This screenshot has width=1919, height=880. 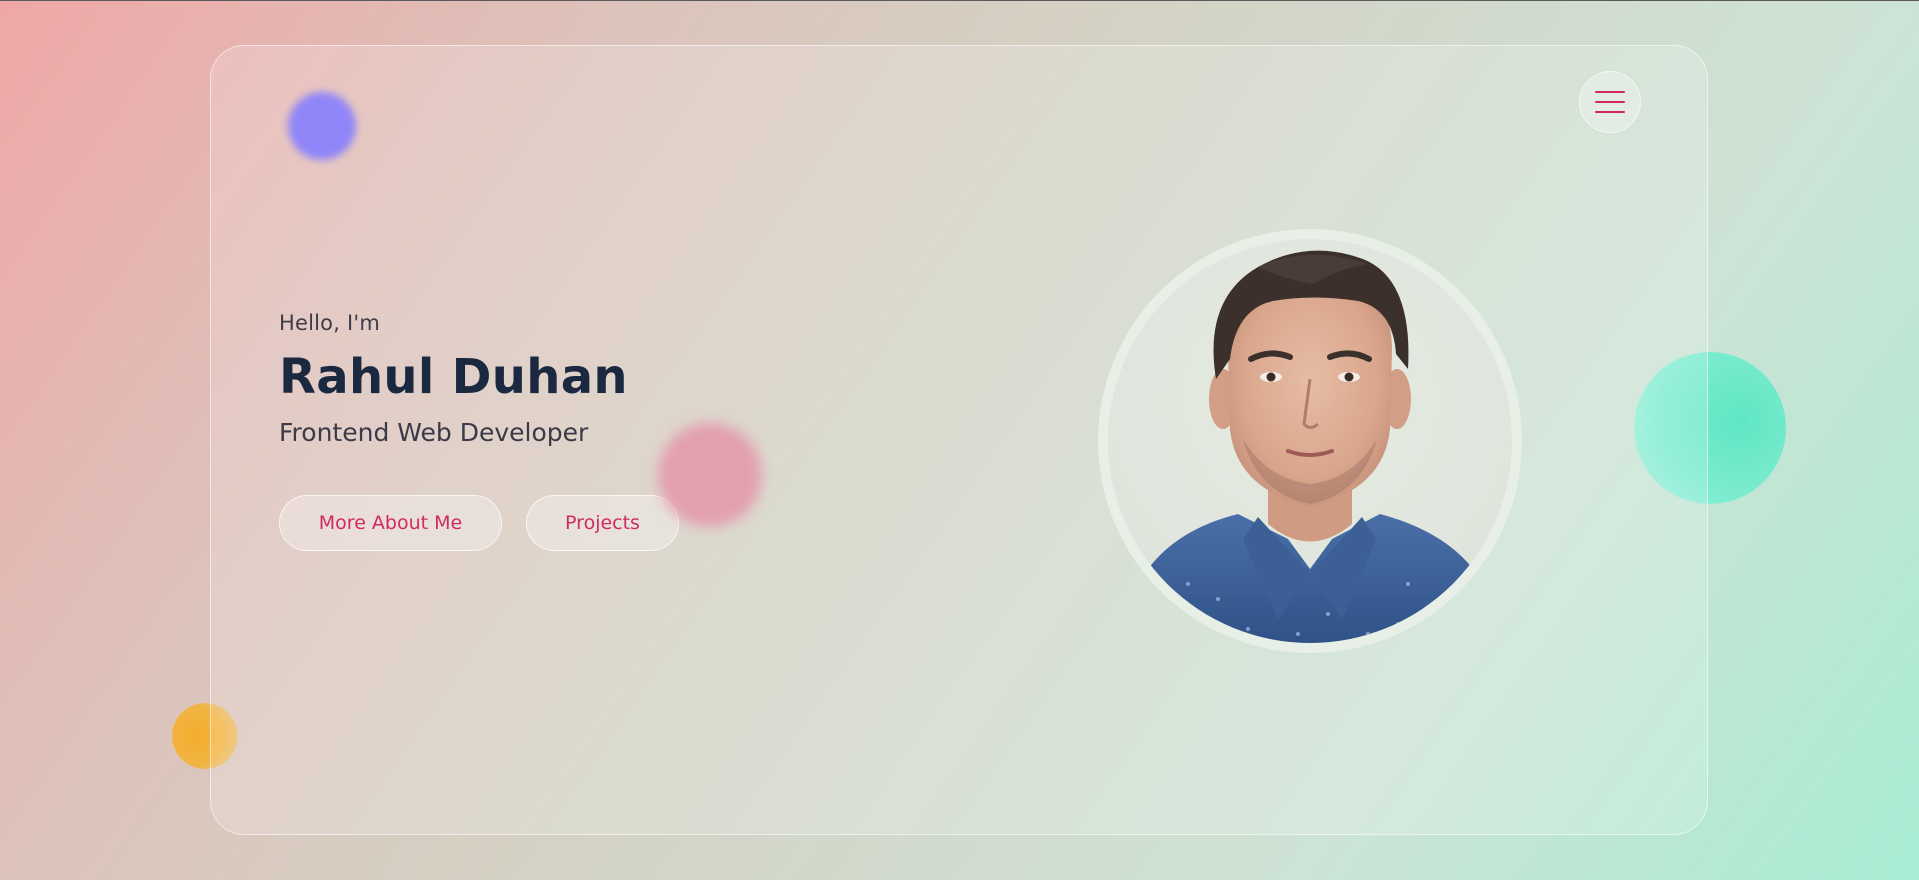 What do you see at coordinates (390, 523) in the screenshot?
I see `more-about-me-button: More About Me` at bounding box center [390, 523].